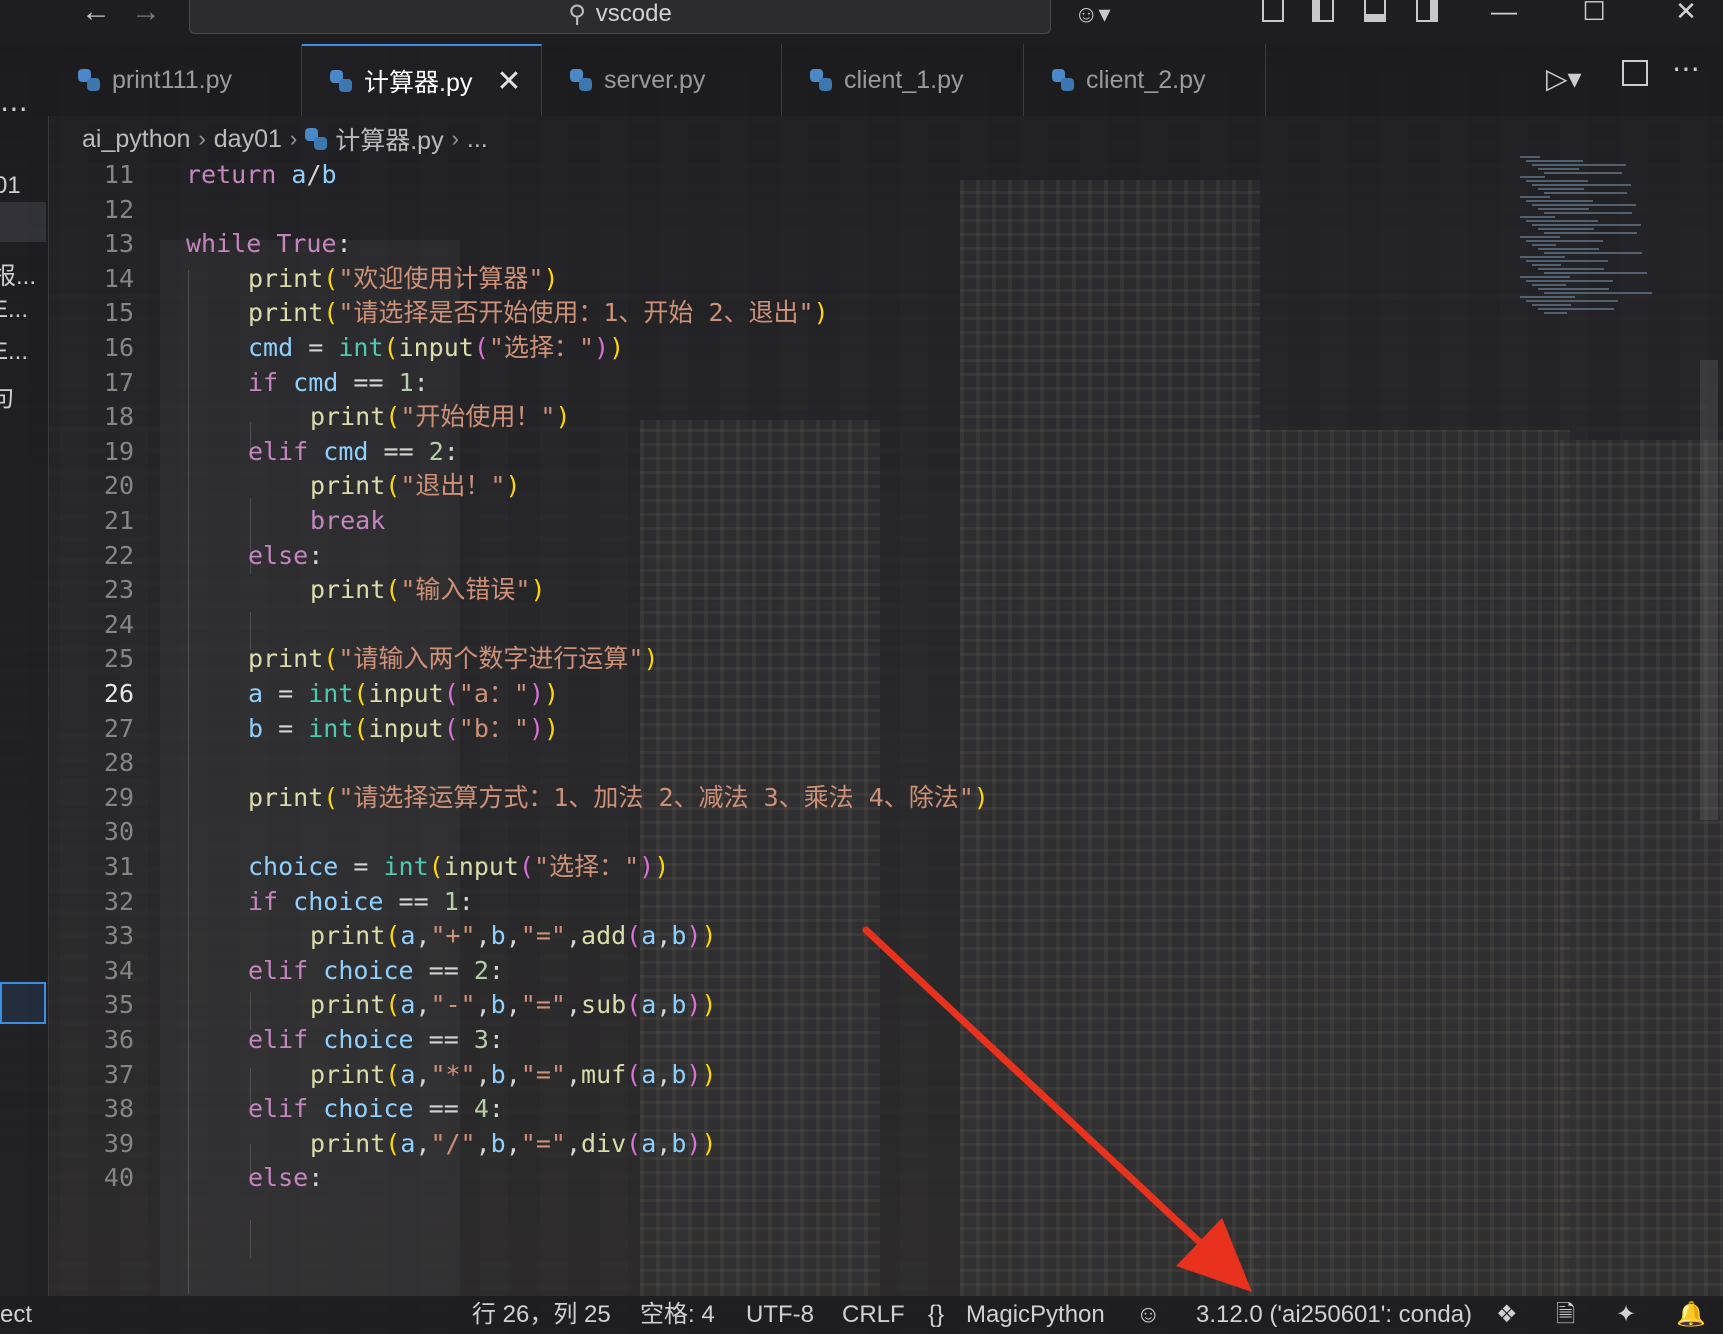  What do you see at coordinates (1273, 11) in the screenshot?
I see `customize-layout-icon` at bounding box center [1273, 11].